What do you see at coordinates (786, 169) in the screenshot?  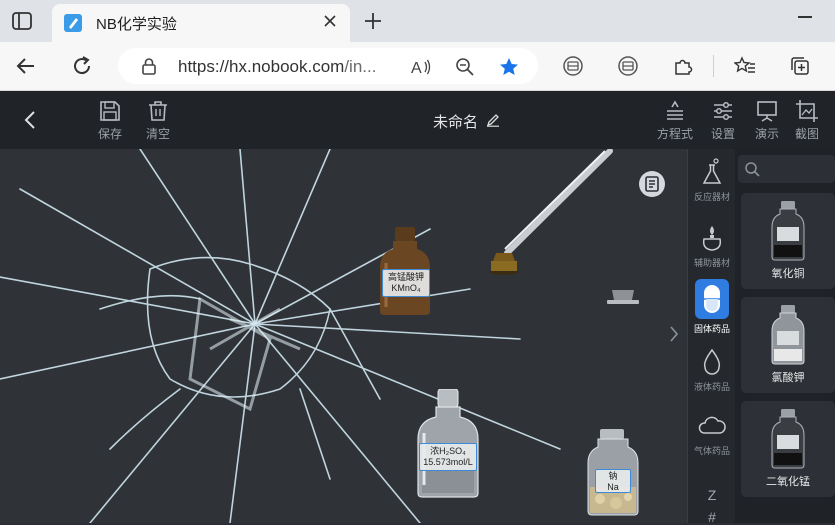 I see `reagent-search-input` at bounding box center [786, 169].